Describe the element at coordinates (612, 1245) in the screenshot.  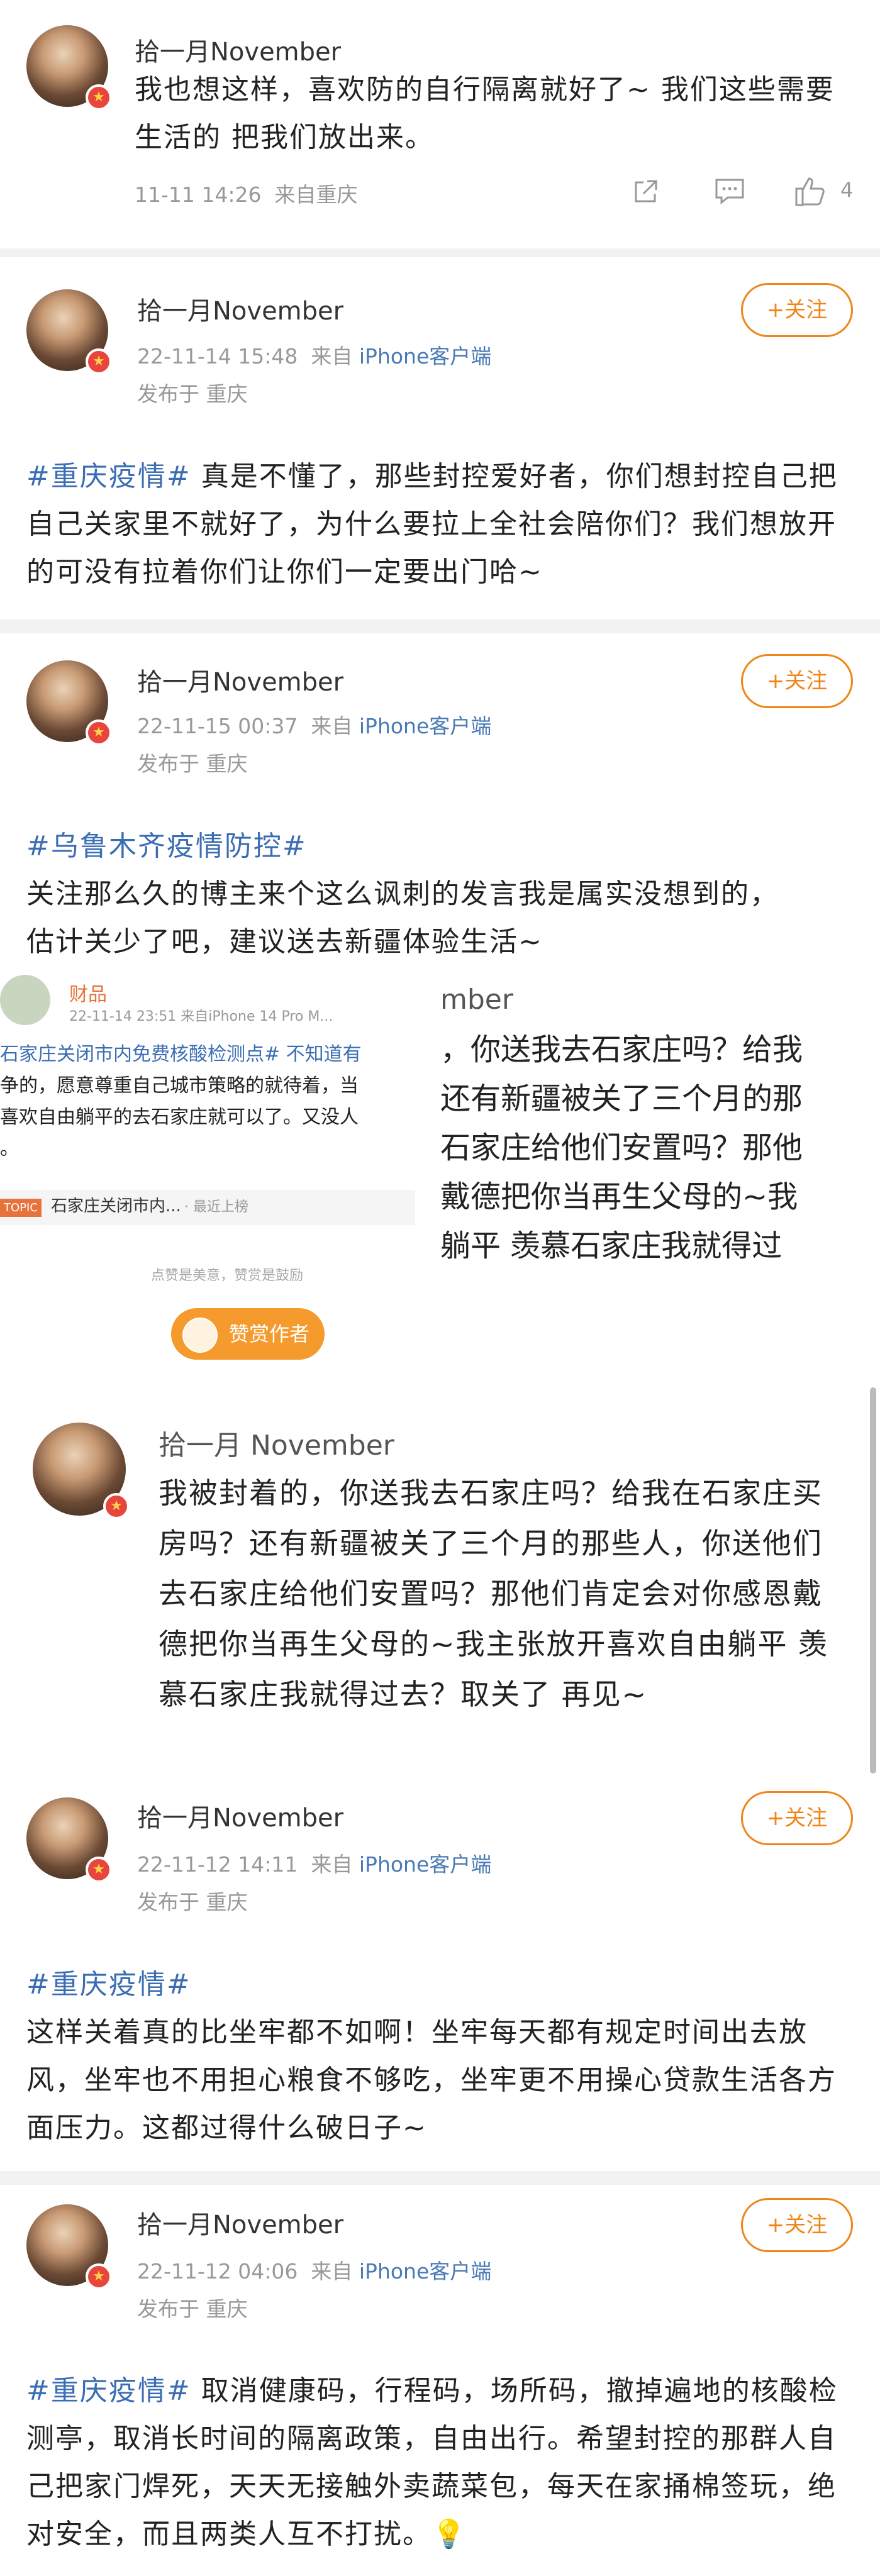
I see `embed-right-line-5: 躺平 羡慕石家庄我就得过` at that location.